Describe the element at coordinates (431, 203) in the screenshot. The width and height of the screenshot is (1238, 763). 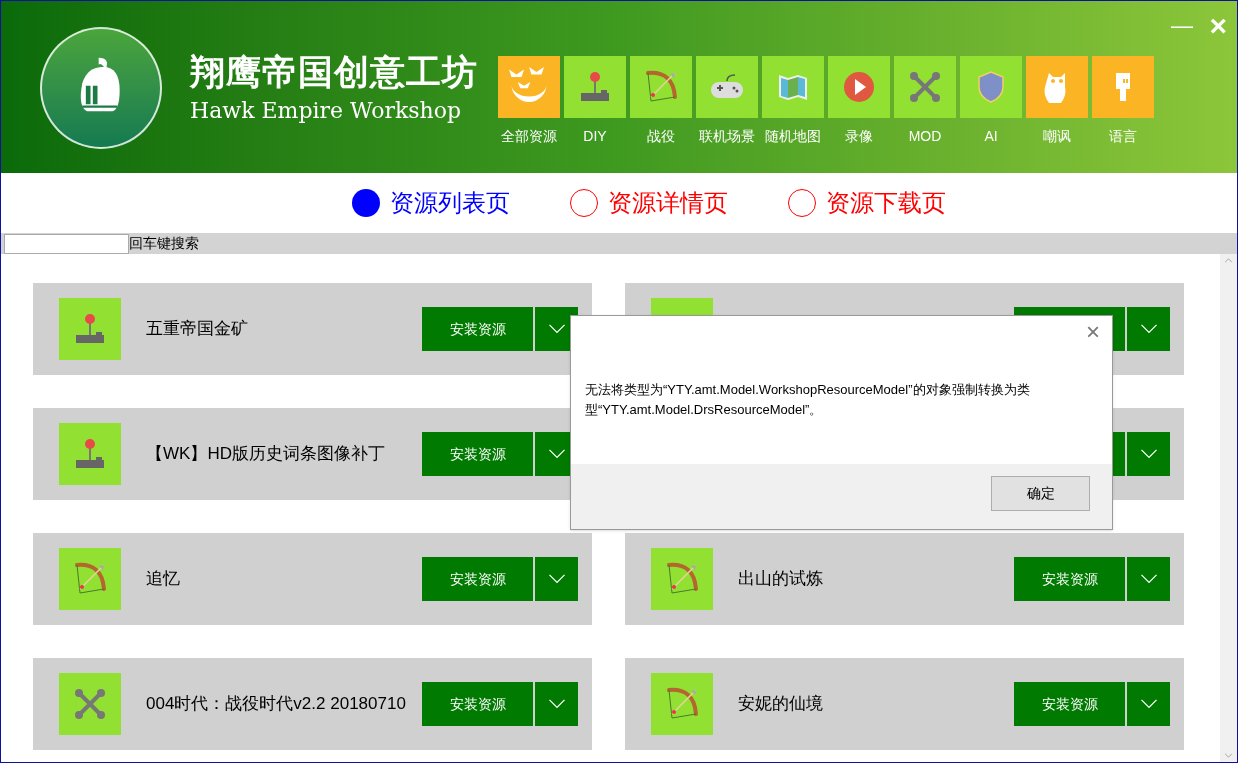
I see `page-tab: 资源列表页` at that location.